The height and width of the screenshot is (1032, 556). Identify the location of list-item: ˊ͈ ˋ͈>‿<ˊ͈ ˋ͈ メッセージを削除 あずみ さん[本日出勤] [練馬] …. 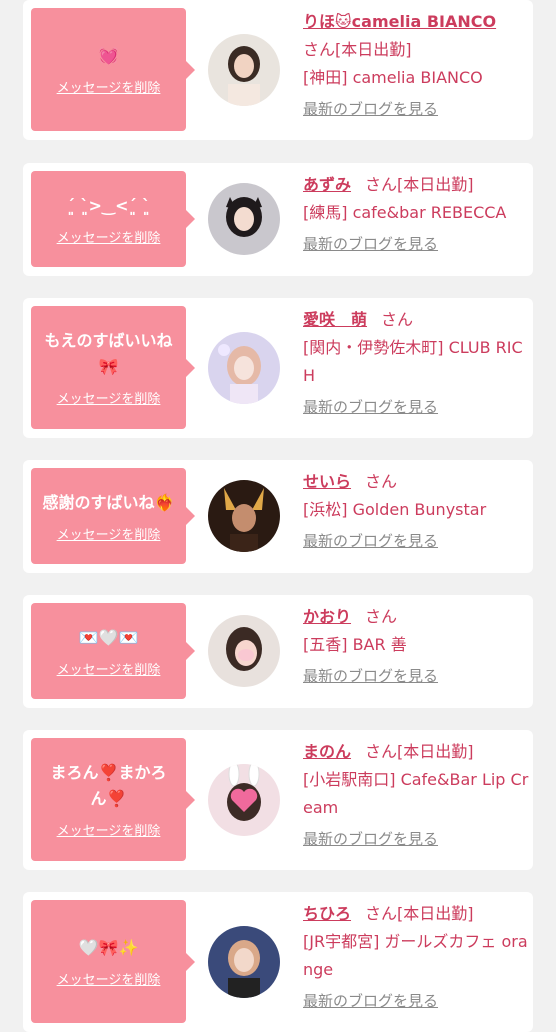
(278, 219).